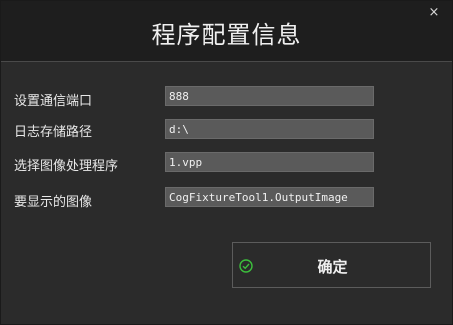 This screenshot has width=453, height=325. Describe the element at coordinates (269, 129) in the screenshot. I see `log-path-input` at that location.